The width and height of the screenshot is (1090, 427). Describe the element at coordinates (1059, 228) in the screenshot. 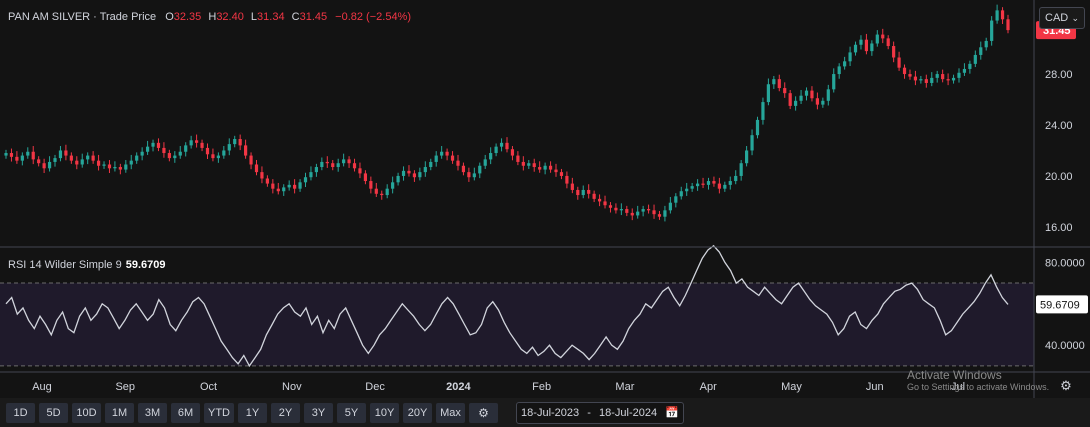

I see `price-tick-label: 16.00` at that location.